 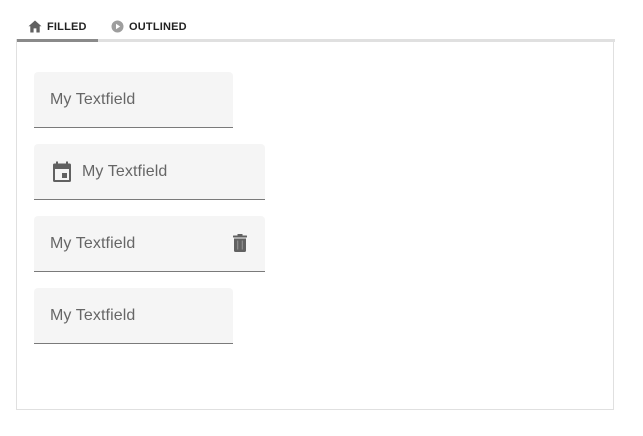 I want to click on textfield-with-leading-icon: My Textfield, so click(x=149, y=172).